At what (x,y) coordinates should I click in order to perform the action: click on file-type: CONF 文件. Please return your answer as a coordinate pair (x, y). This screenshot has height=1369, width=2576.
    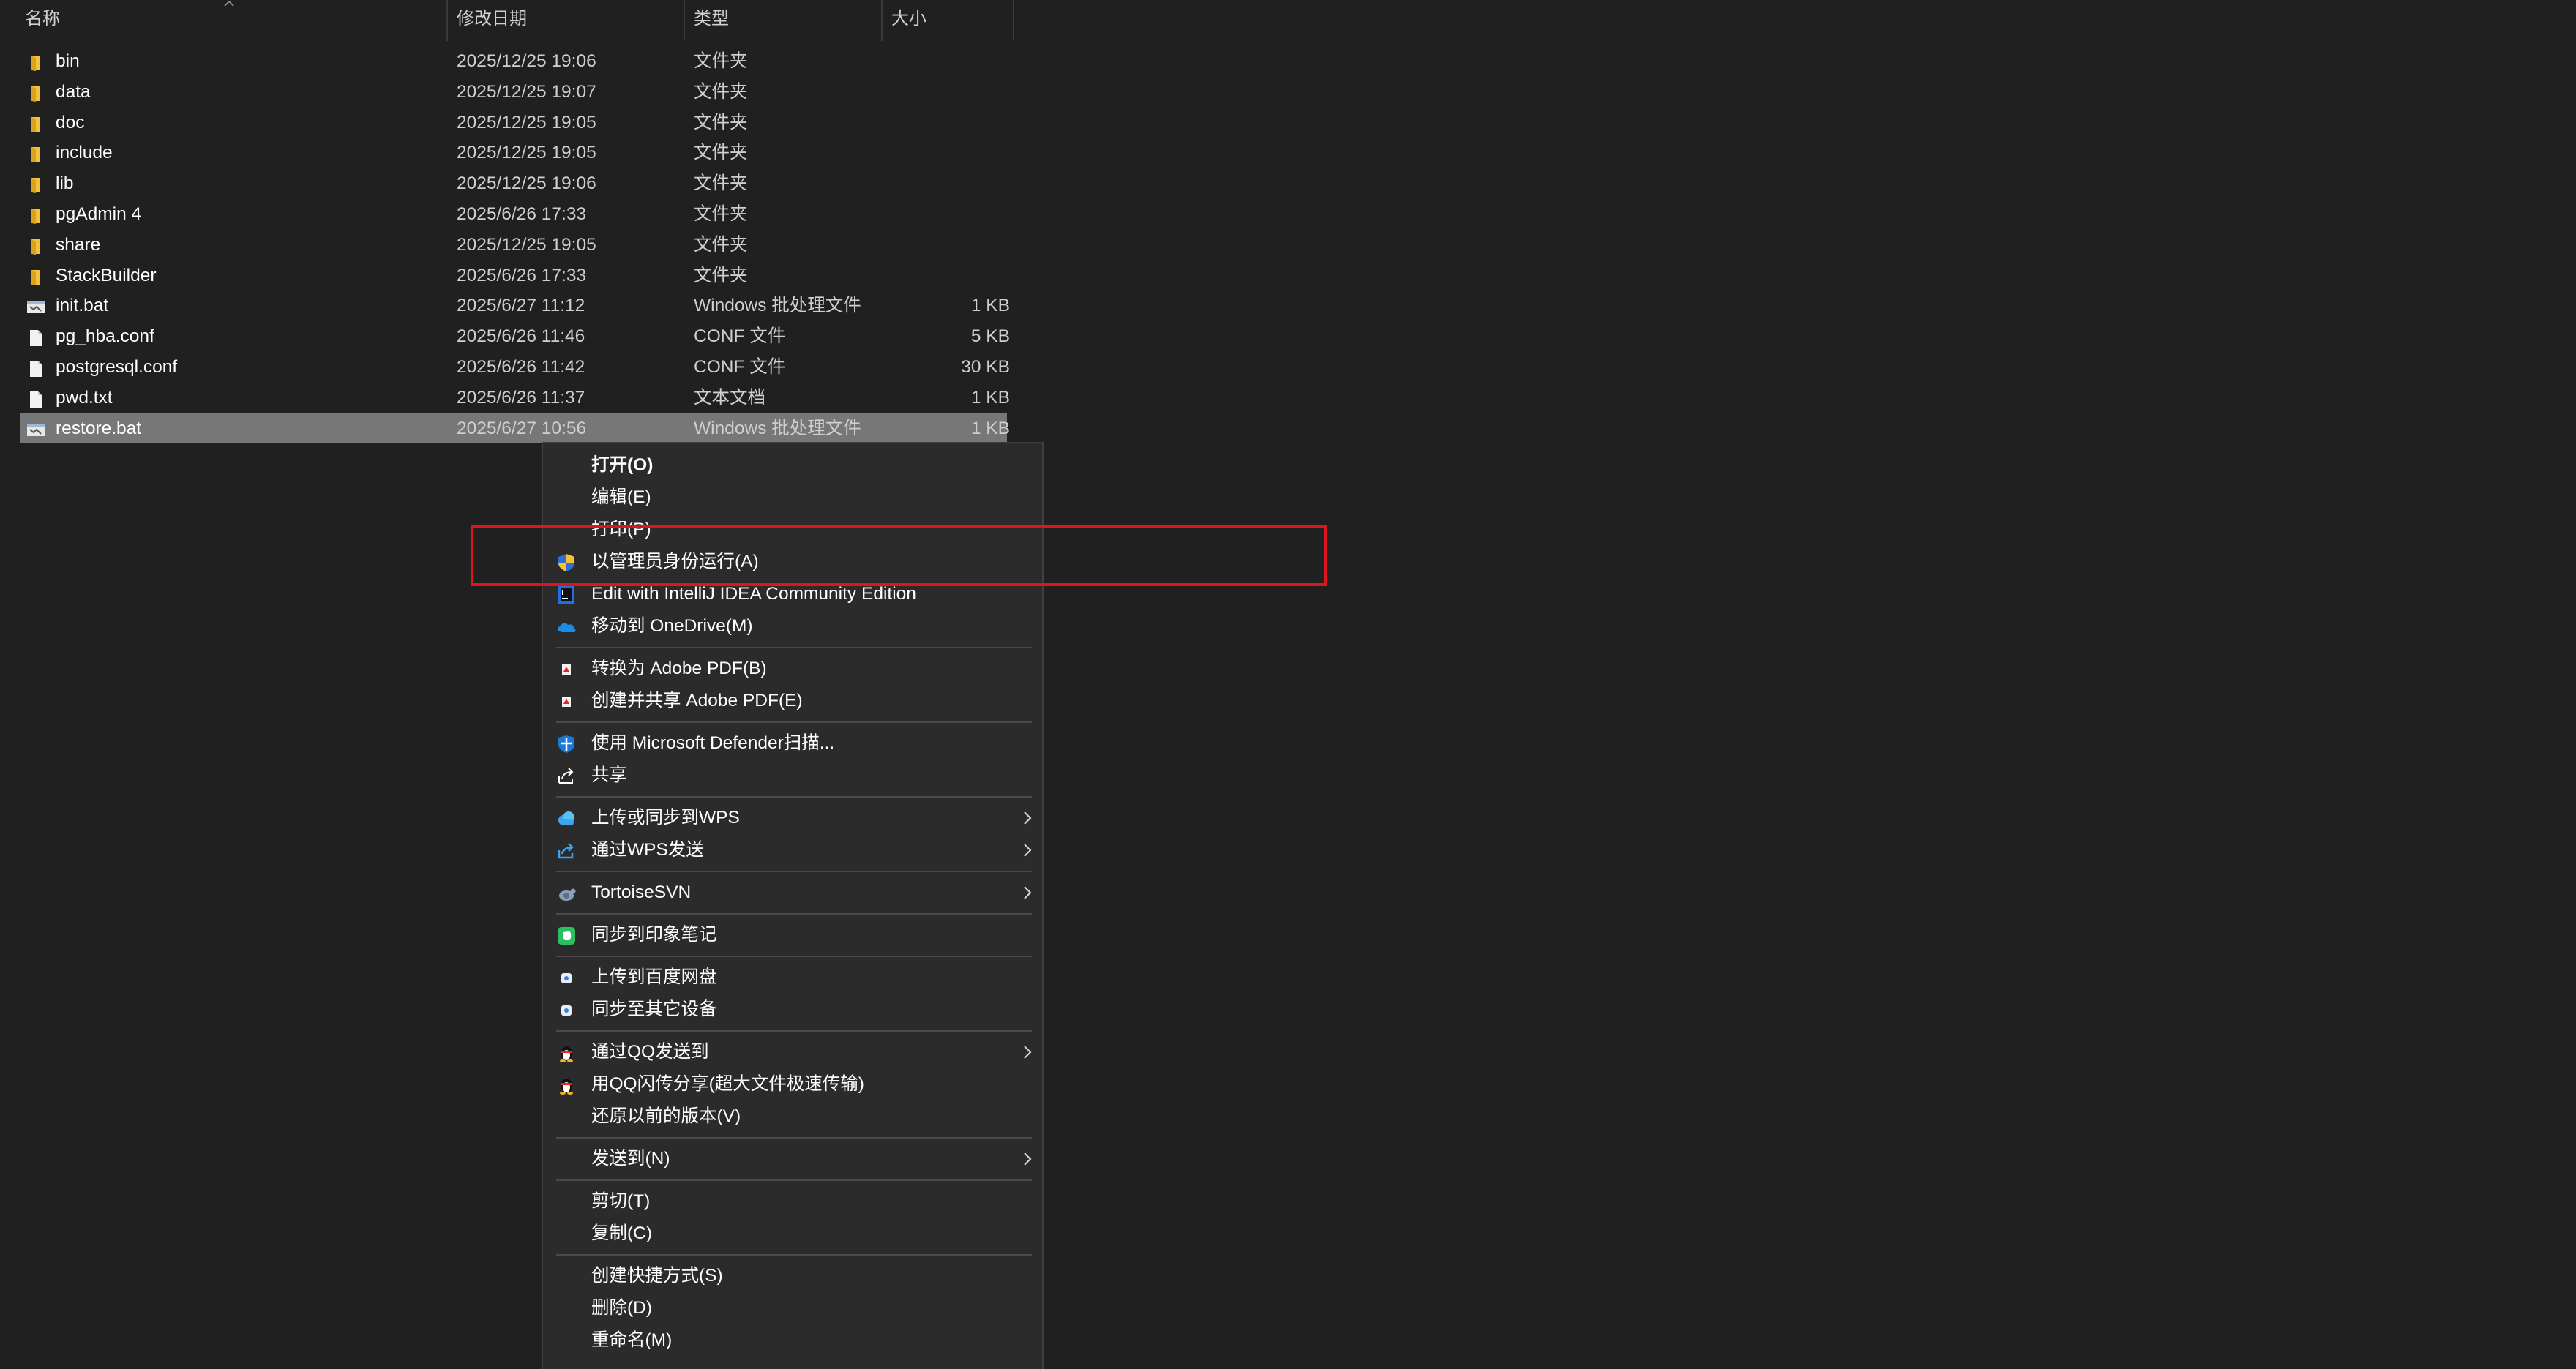
    Looking at the image, I should click on (740, 367).